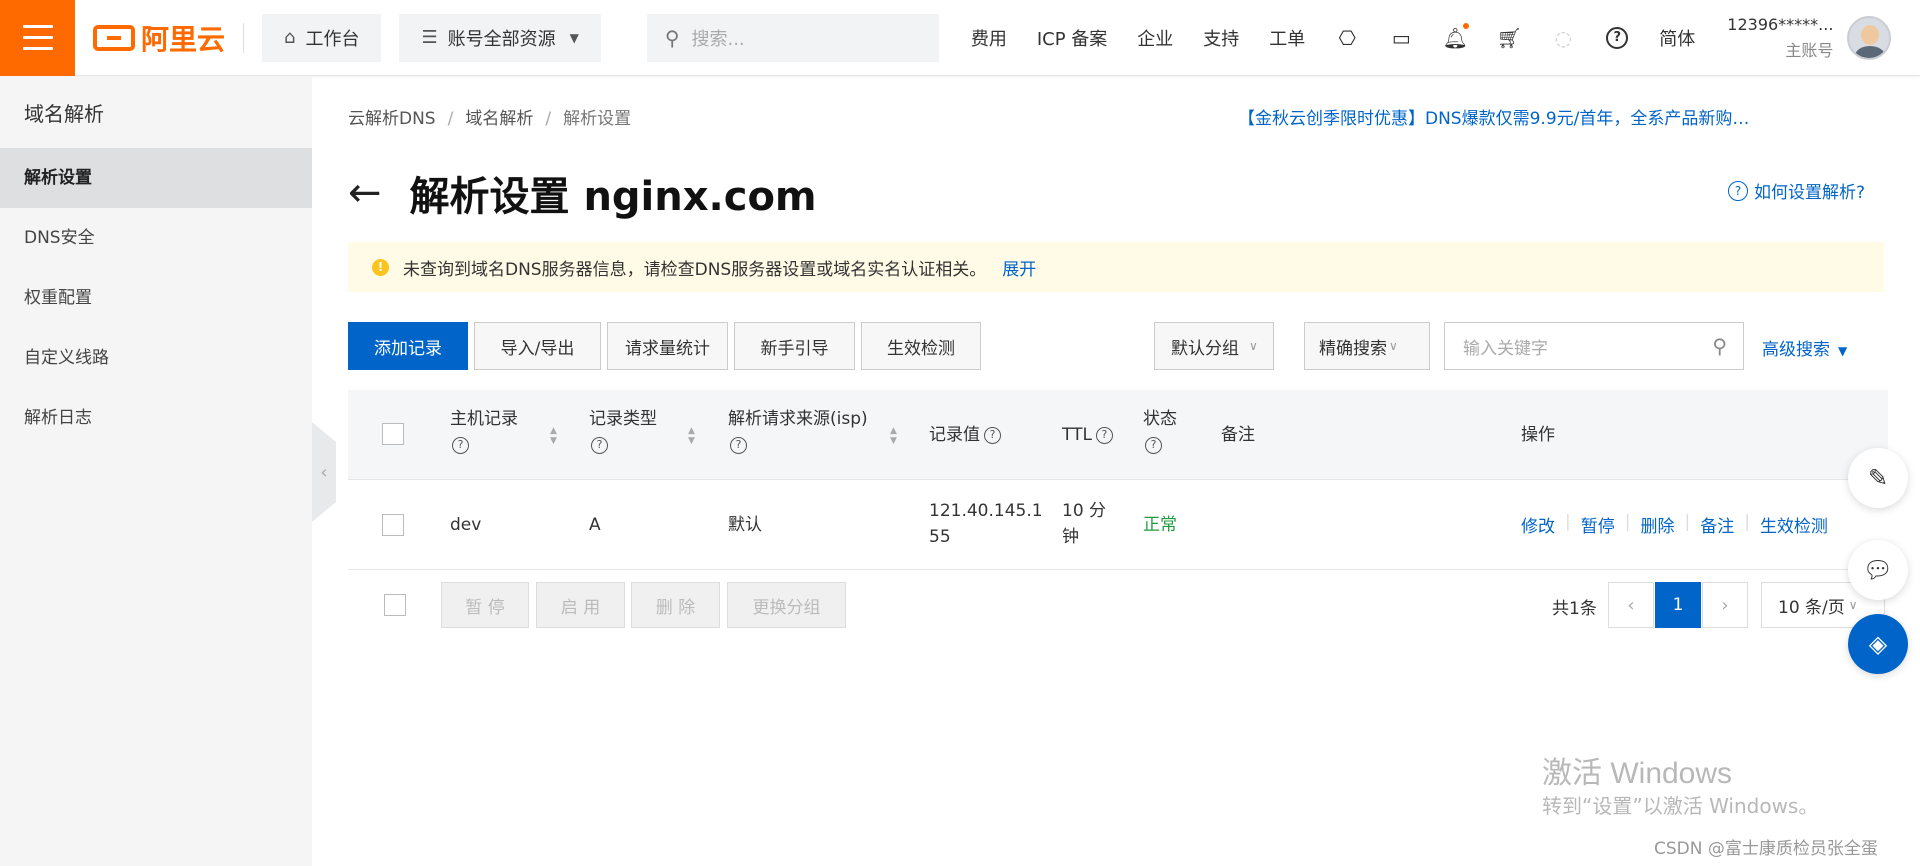  I want to click on sidebar-collapse-handle: ‹, so click(324, 472).